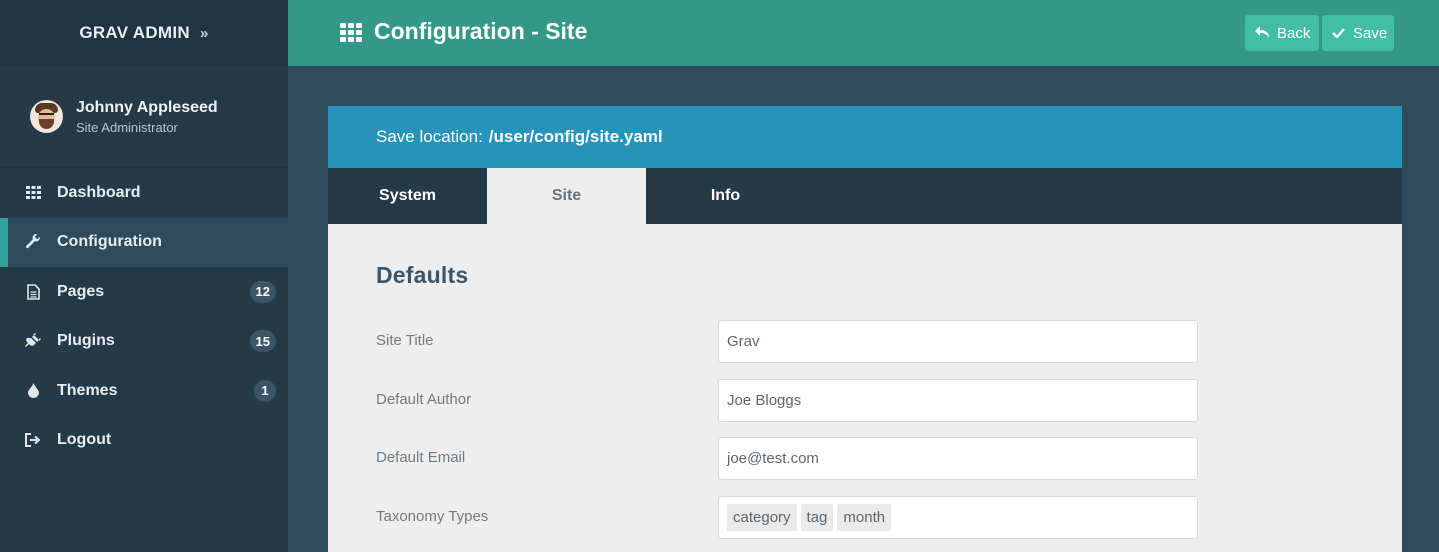 This screenshot has height=552, width=1439. I want to click on default-email-input: joe@test.com, so click(958, 458).